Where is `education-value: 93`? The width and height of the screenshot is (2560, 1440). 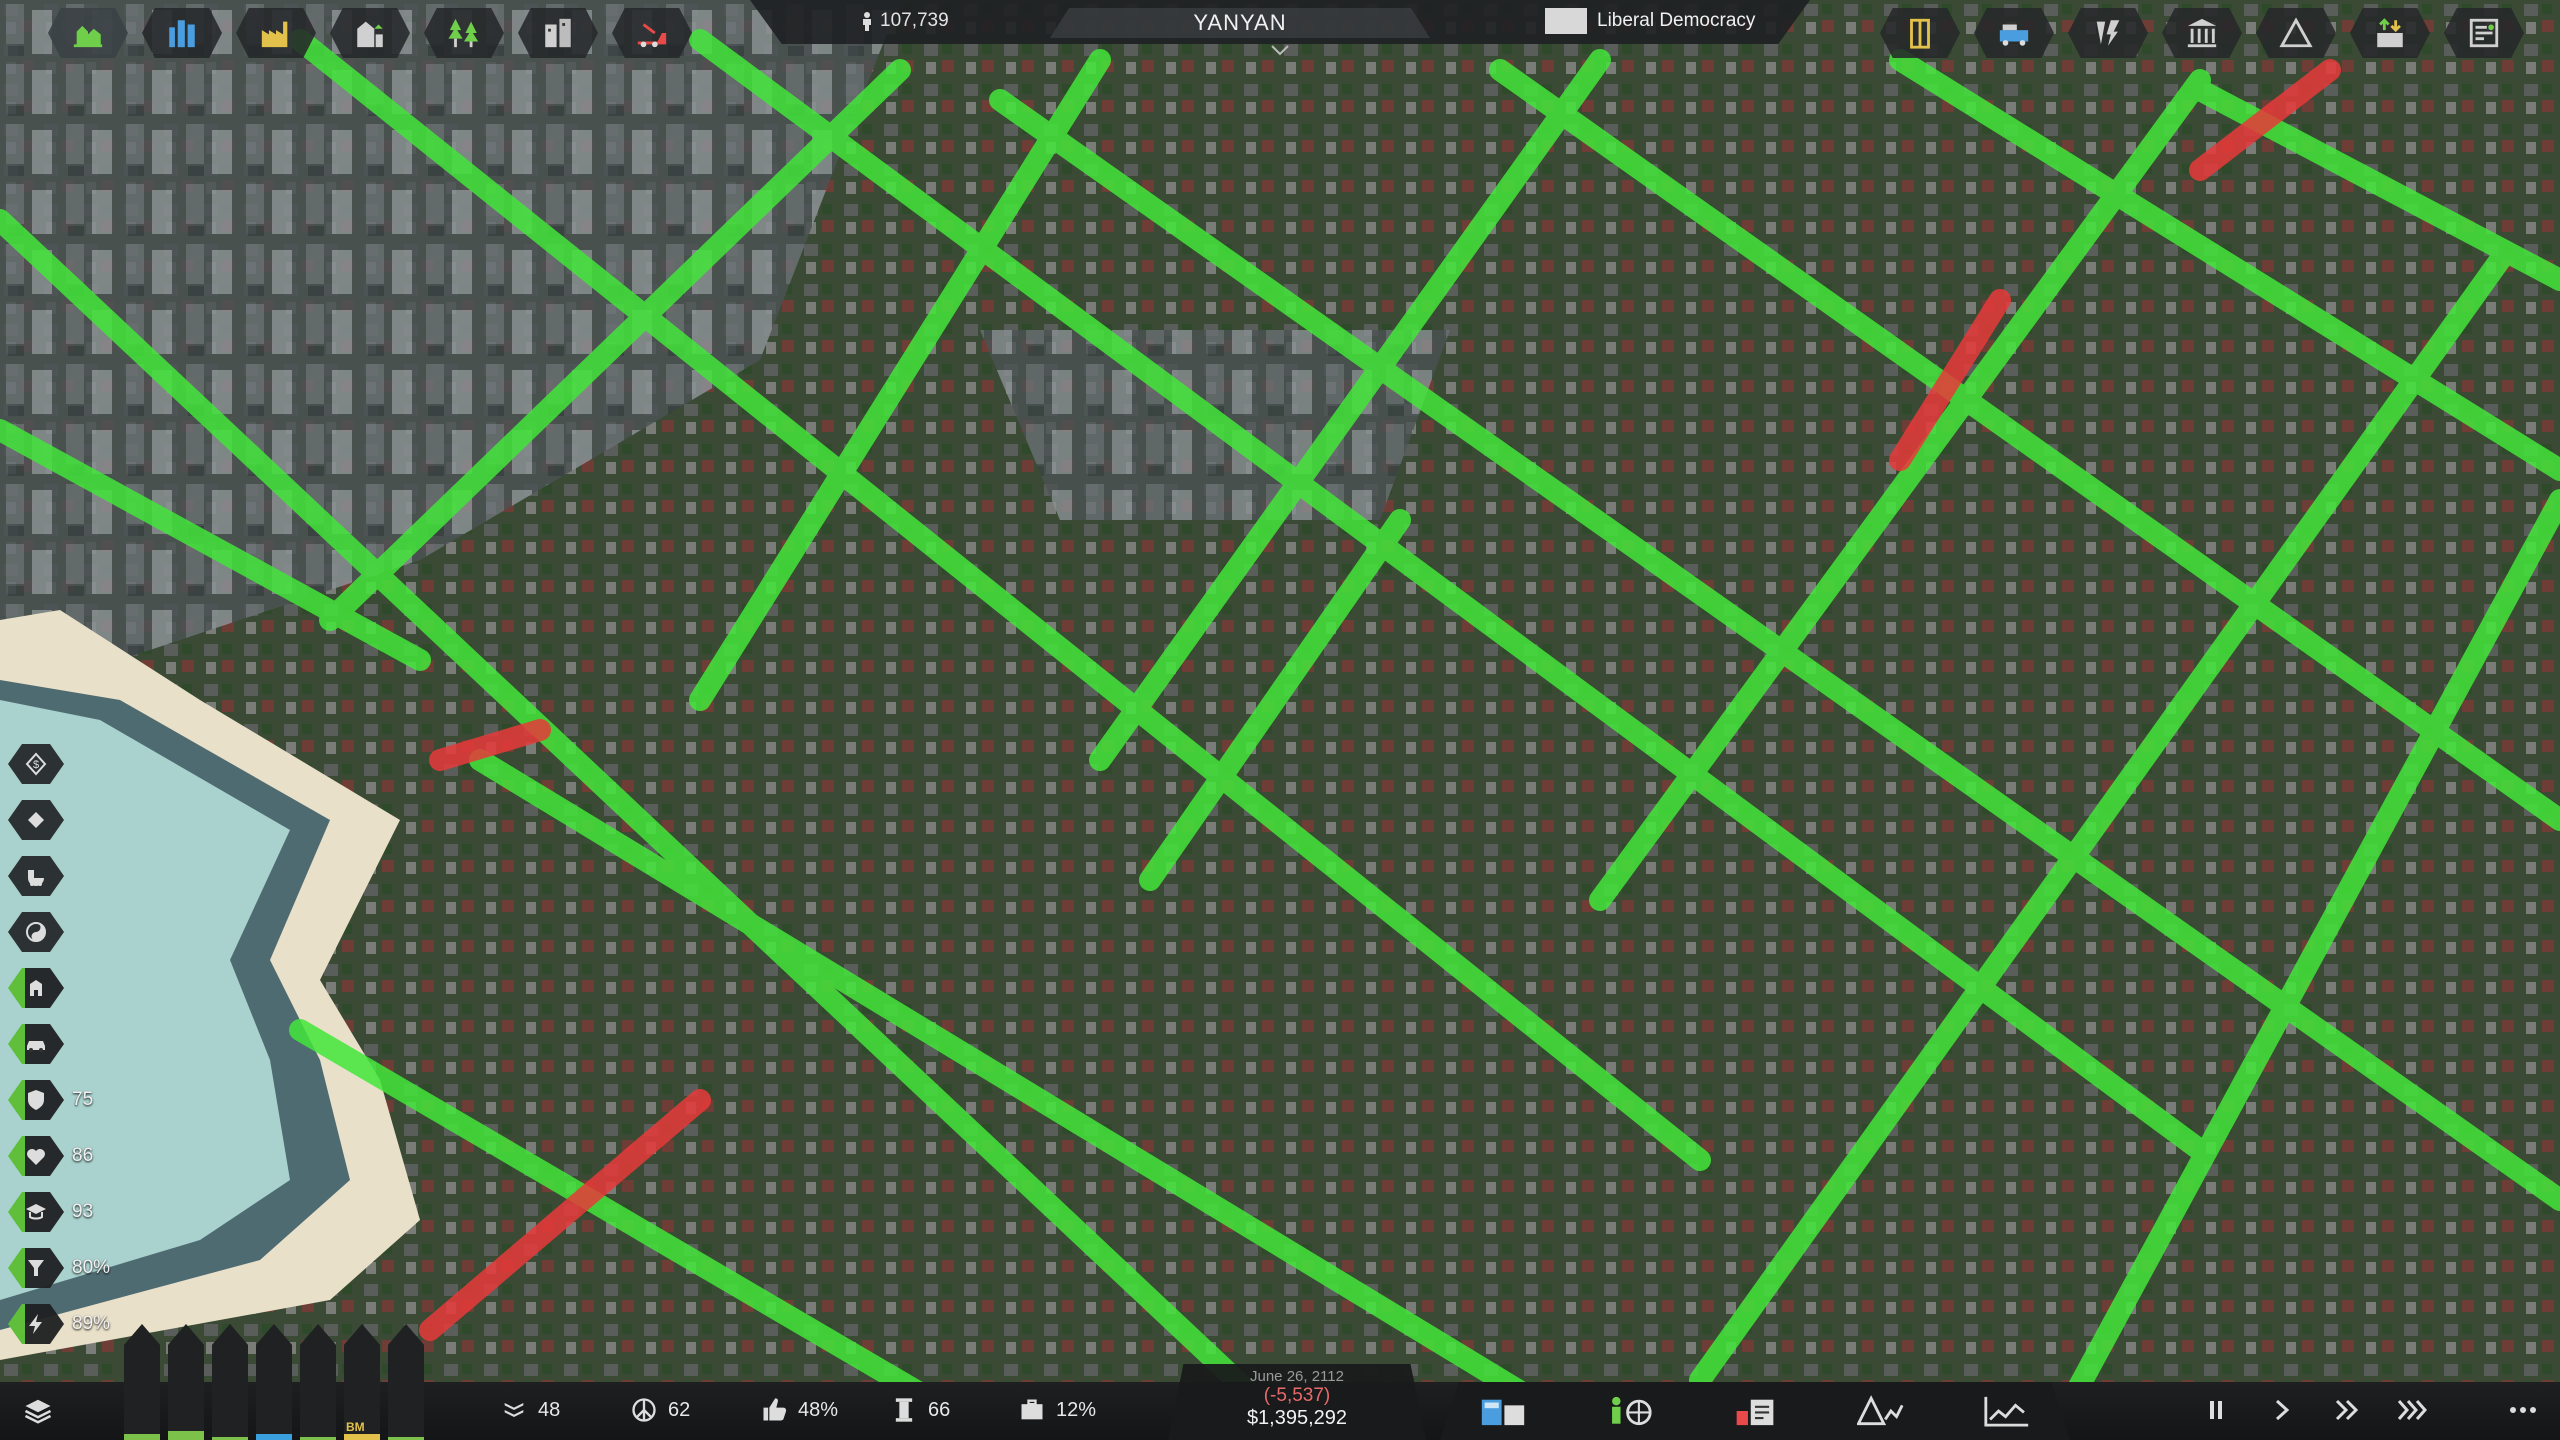 education-value: 93 is located at coordinates (83, 1211).